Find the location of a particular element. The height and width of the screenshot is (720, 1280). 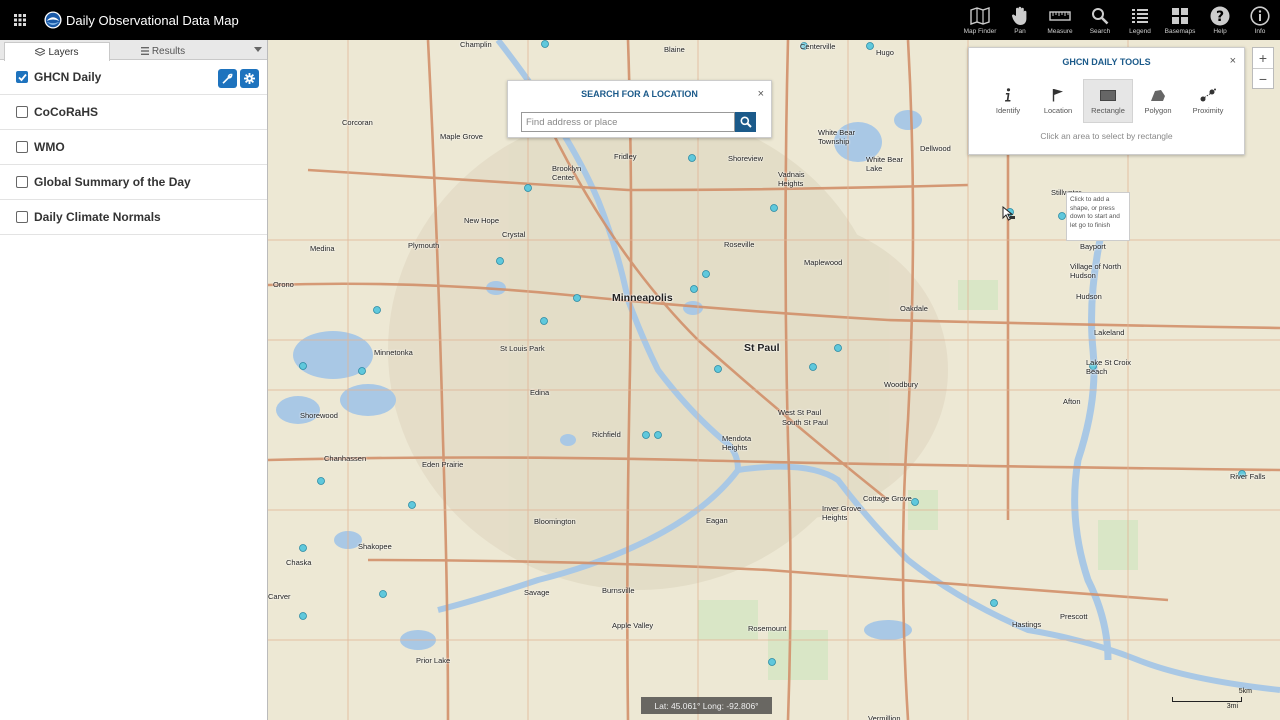

search-submit-button is located at coordinates (745, 122).